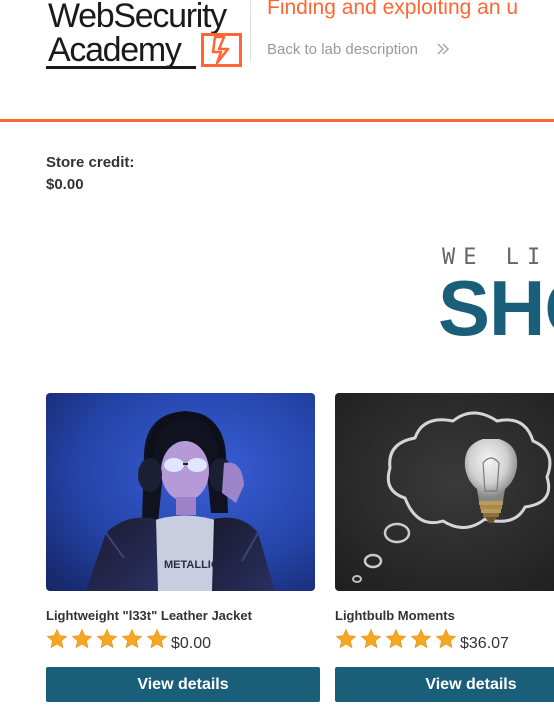  What do you see at coordinates (444, 492) in the screenshot?
I see `lightbulb-chalkboard-image` at bounding box center [444, 492].